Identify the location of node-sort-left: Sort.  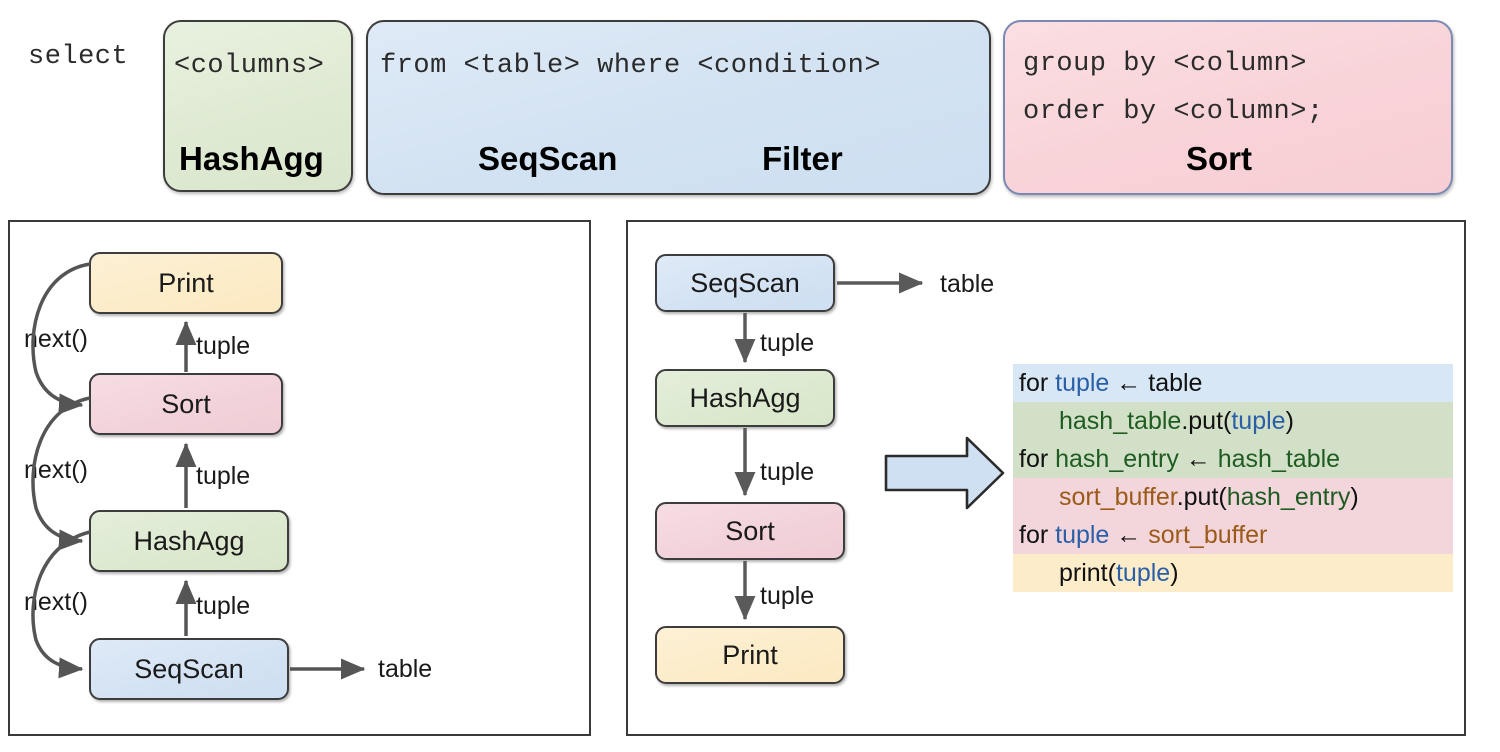
(186, 404).